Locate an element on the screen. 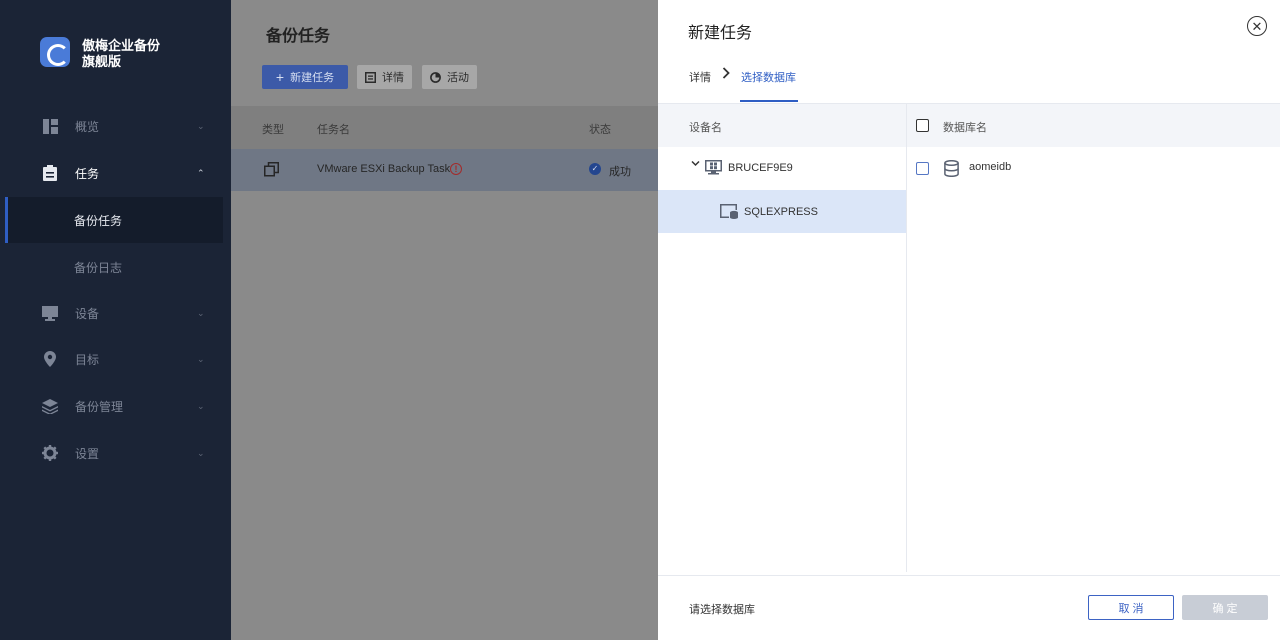  nav-item-devices: 设备 ⌄ is located at coordinates (115, 313).